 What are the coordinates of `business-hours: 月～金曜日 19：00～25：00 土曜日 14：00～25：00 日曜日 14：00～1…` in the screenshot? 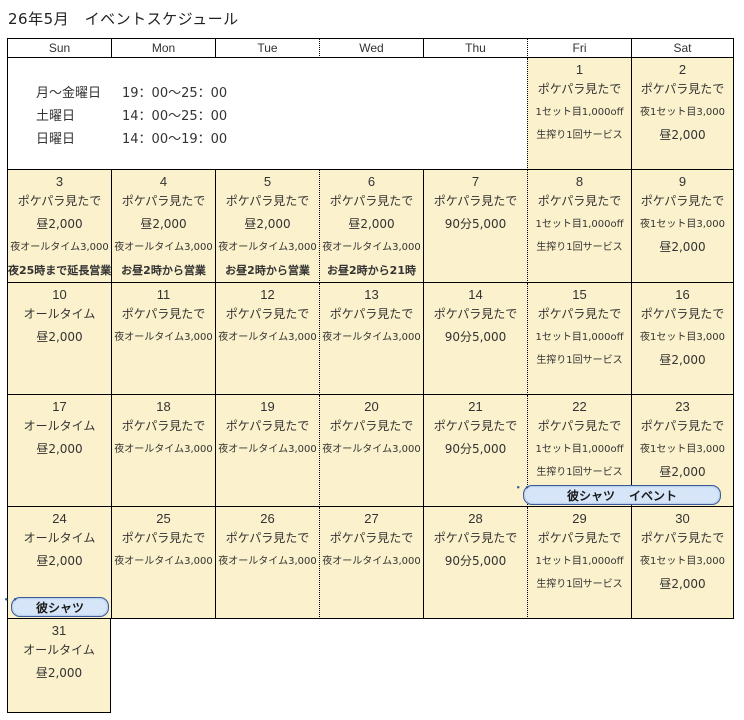 It's located at (267, 114).